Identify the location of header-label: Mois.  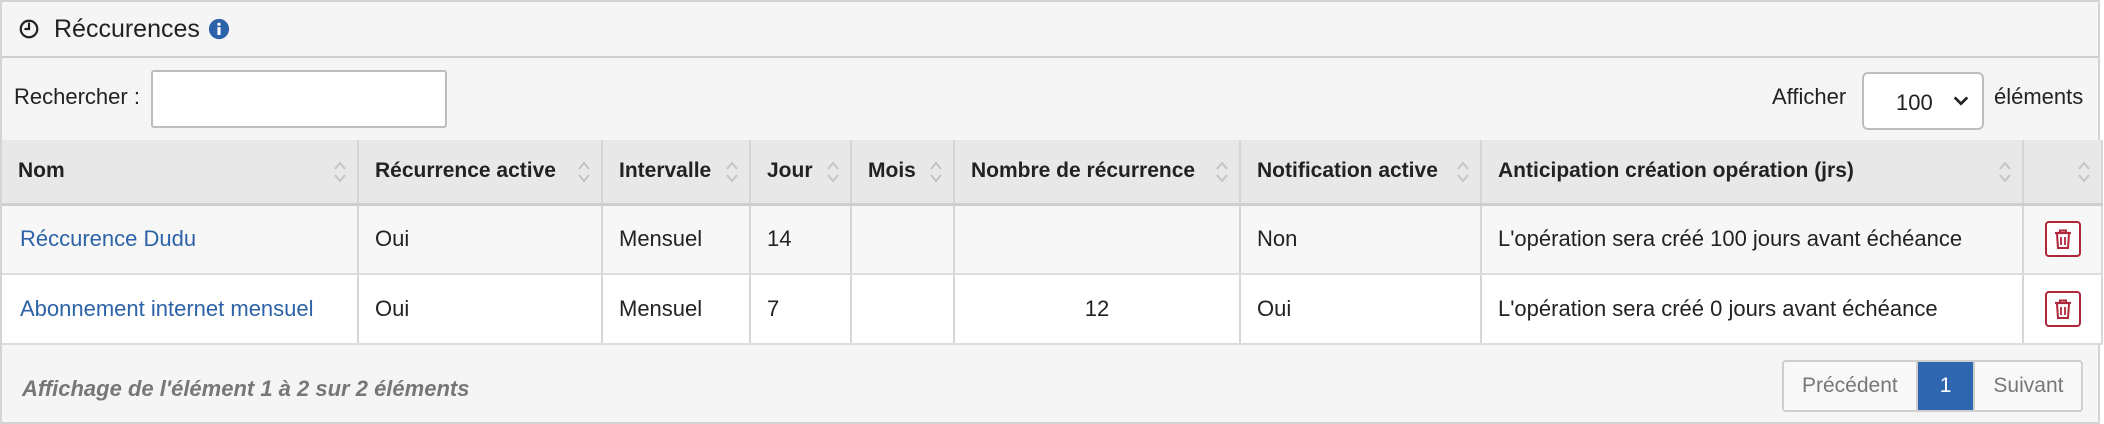
(892, 171).